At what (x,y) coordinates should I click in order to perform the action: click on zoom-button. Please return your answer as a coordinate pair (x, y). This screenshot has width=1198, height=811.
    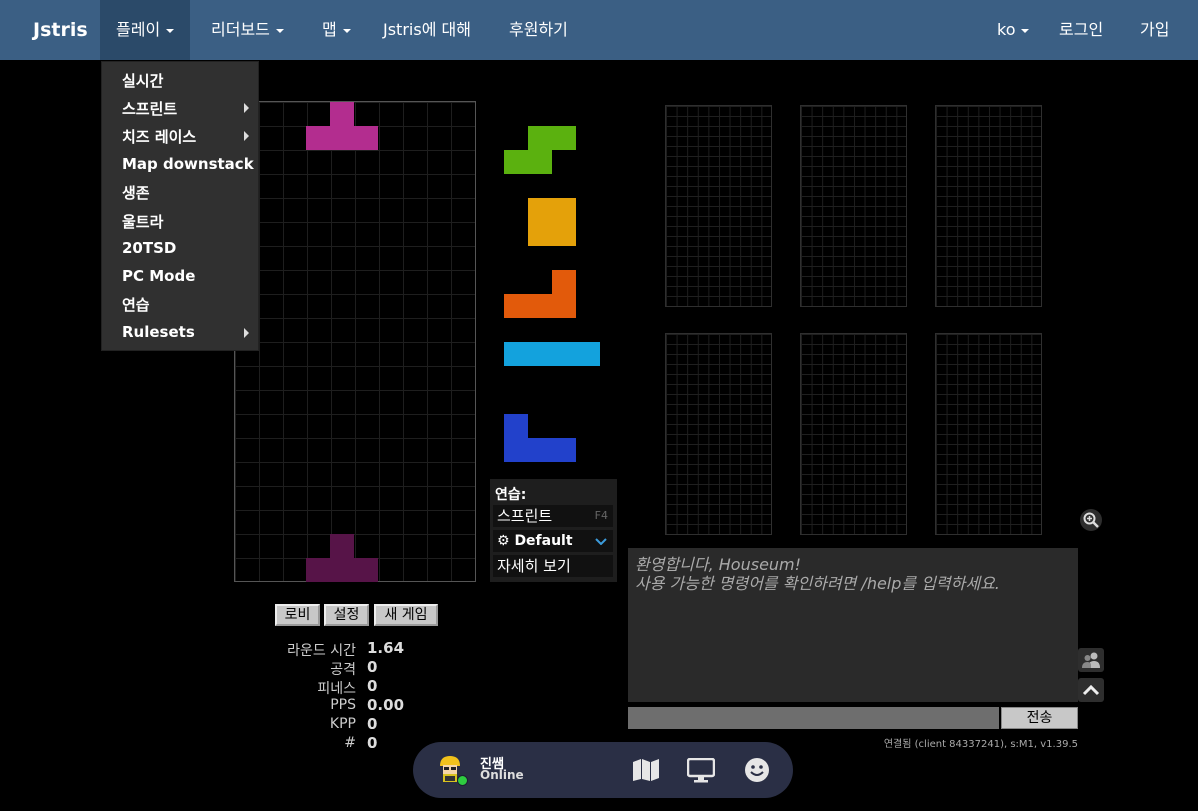
    Looking at the image, I should click on (1091, 520).